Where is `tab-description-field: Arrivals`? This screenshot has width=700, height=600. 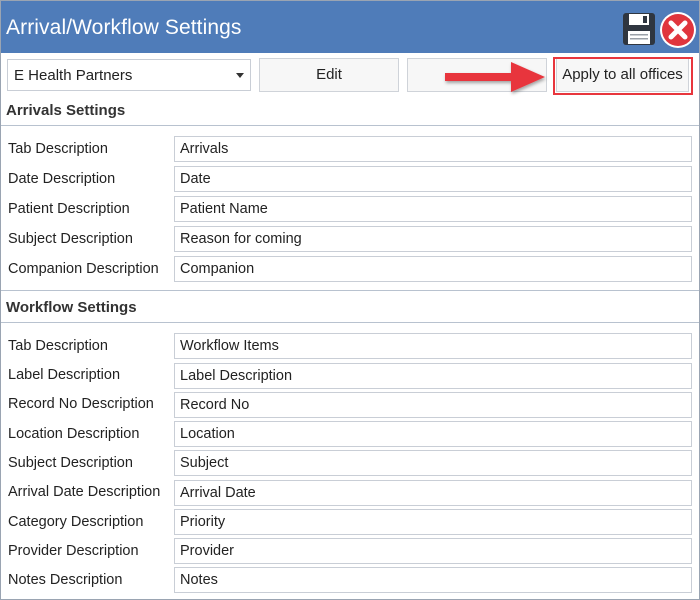
tab-description-field: Arrivals is located at coordinates (433, 149).